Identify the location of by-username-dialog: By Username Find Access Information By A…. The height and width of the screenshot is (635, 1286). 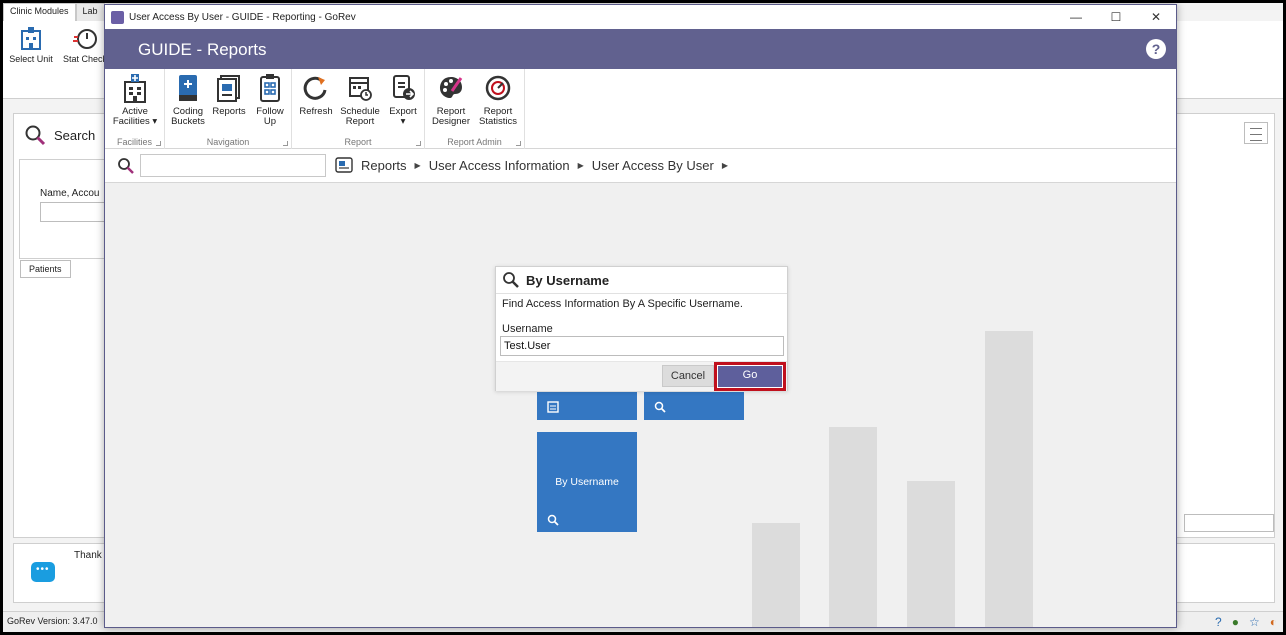
(641, 328).